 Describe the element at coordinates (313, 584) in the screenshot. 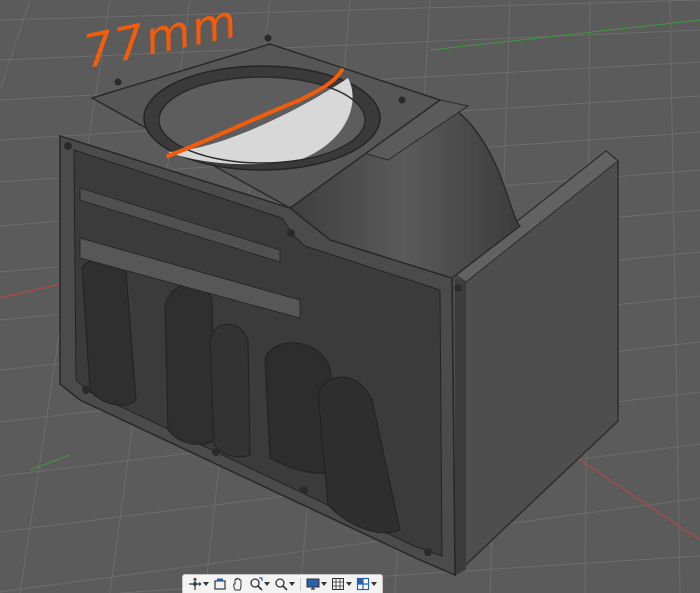

I see `display-settings-icon` at that location.